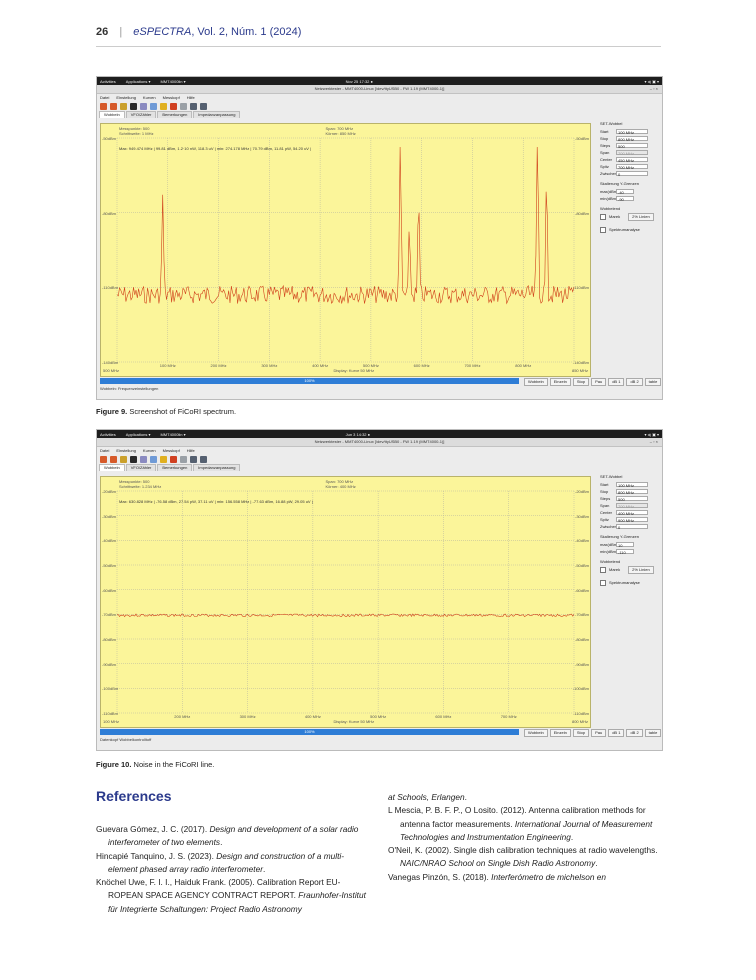 The width and height of the screenshot is (756, 980). What do you see at coordinates (632, 520) in the screenshot?
I see `field-input: 900 MHz` at bounding box center [632, 520].